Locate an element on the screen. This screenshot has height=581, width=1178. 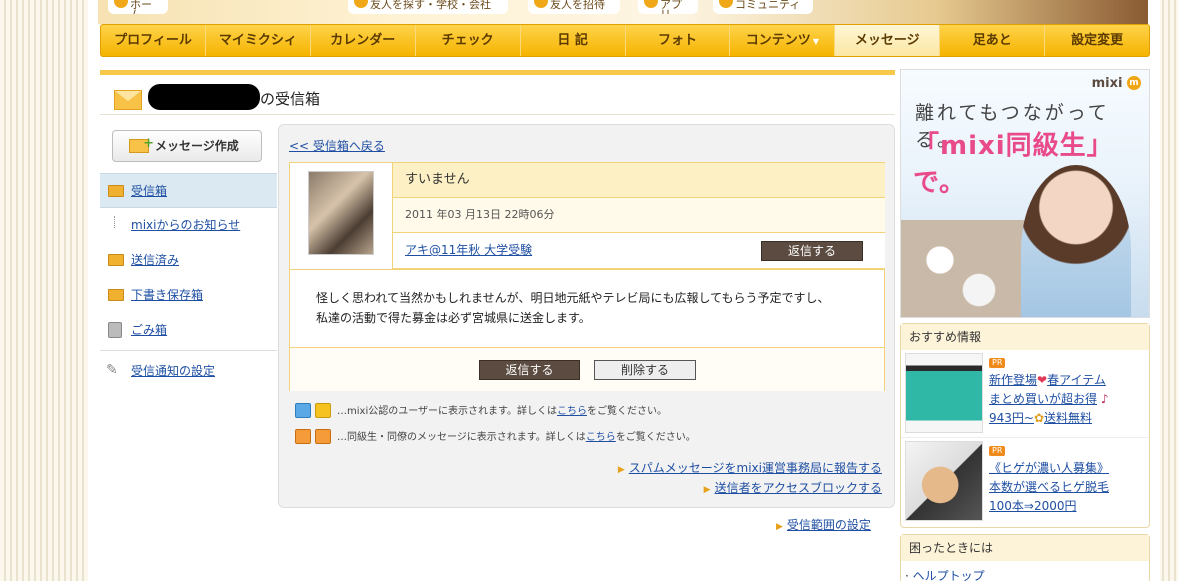
header-nav-label: コミュニティ is located at coordinates (768, 5).